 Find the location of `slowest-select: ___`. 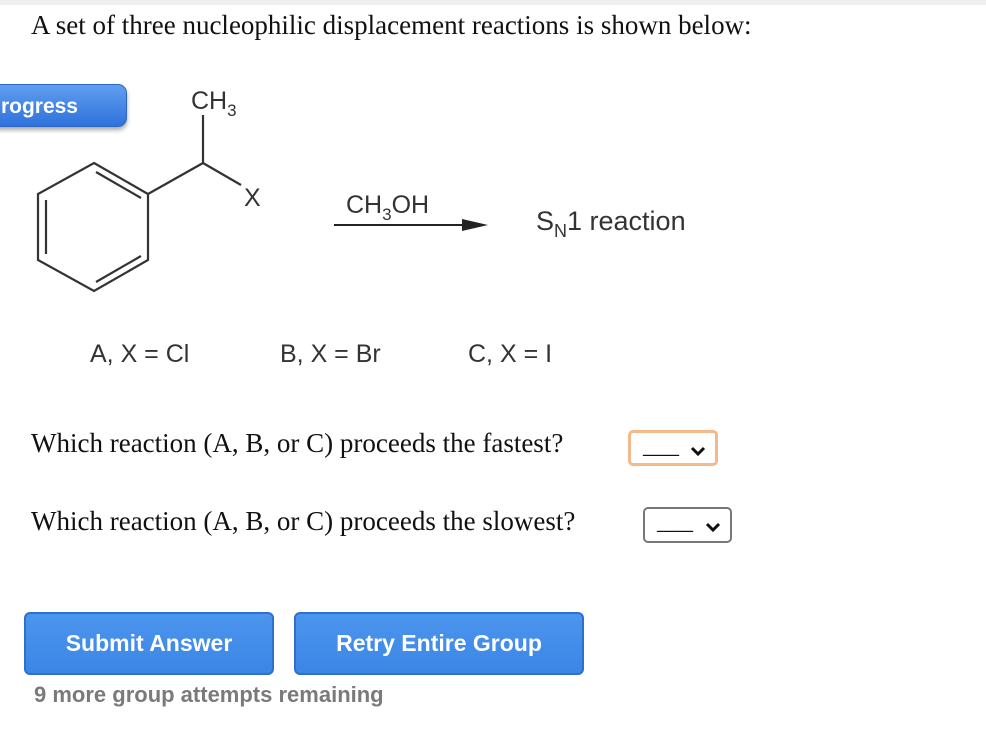

slowest-select: ___ is located at coordinates (687, 525).